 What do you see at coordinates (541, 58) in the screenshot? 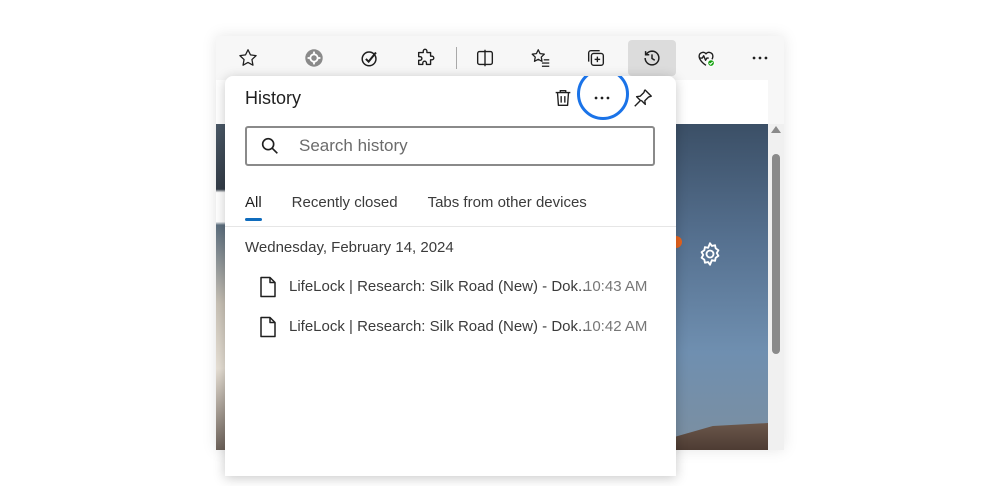
I see `favorites-list-icon` at bounding box center [541, 58].